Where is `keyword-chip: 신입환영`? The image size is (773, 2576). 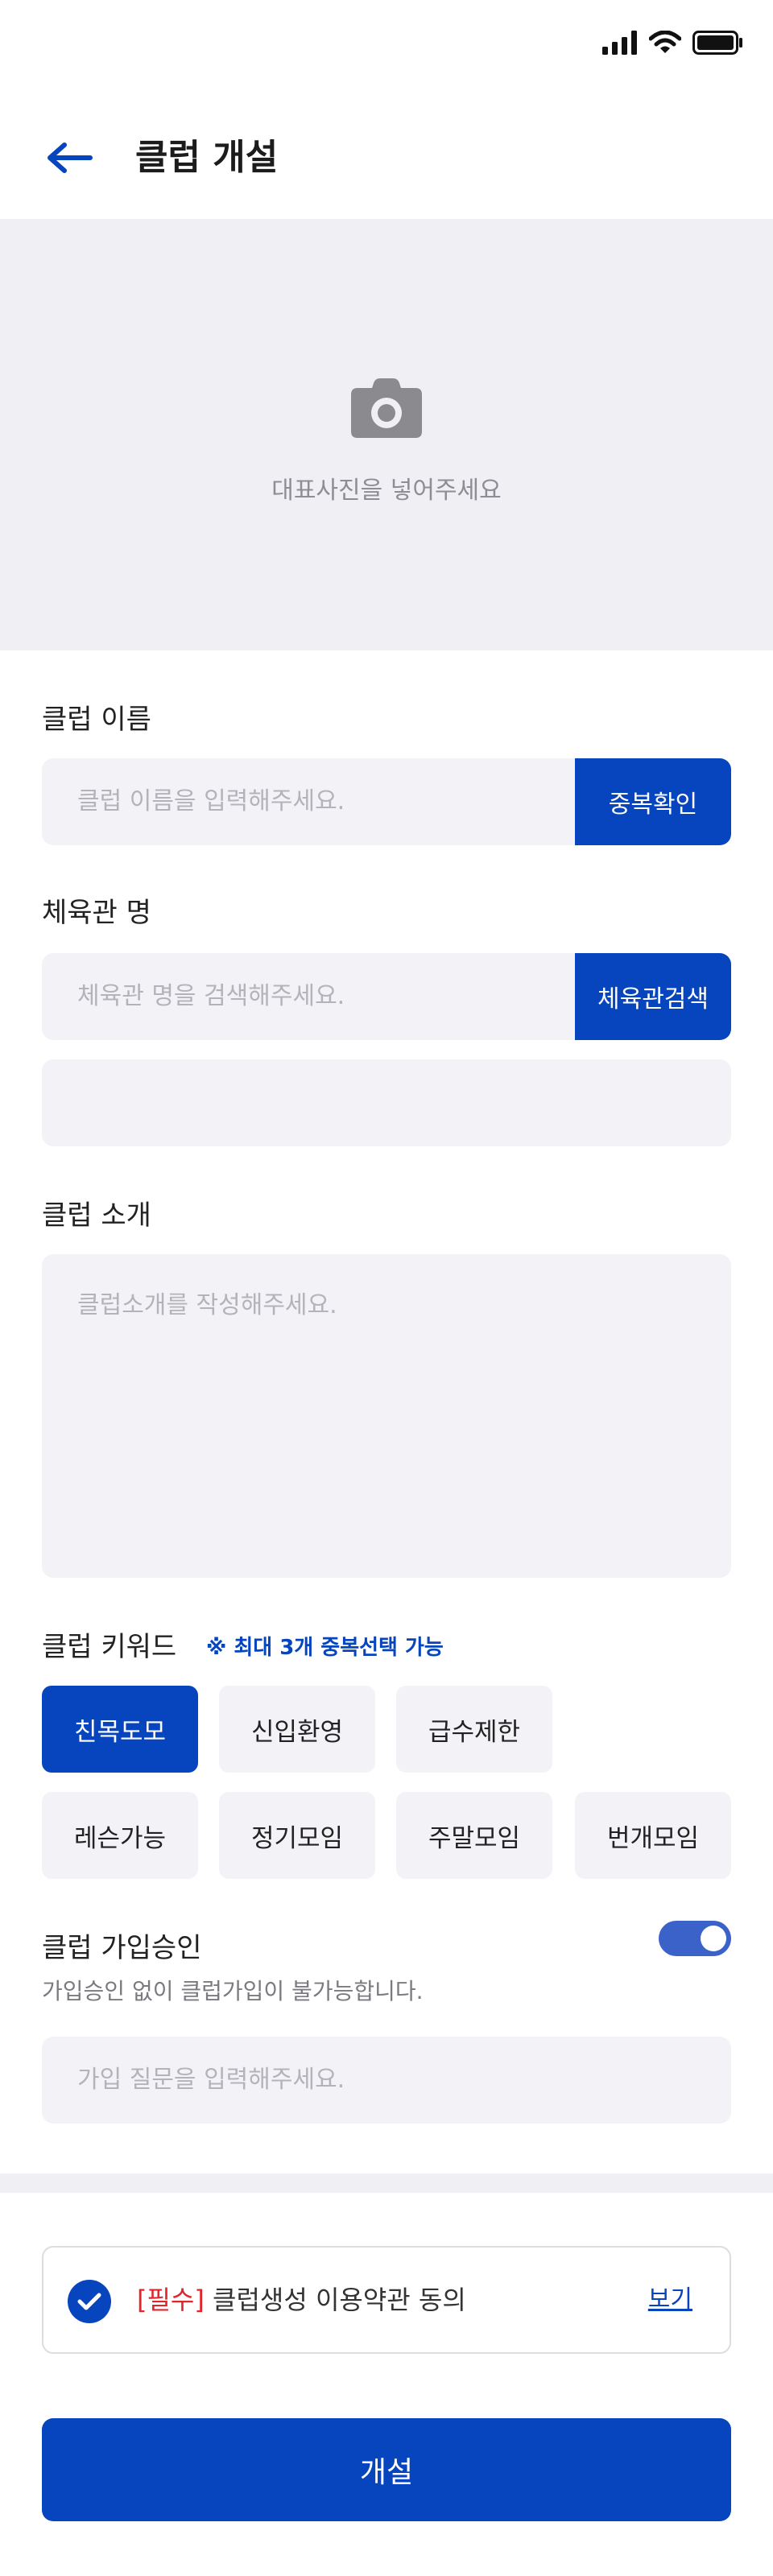 keyword-chip: 신입환영 is located at coordinates (297, 1729).